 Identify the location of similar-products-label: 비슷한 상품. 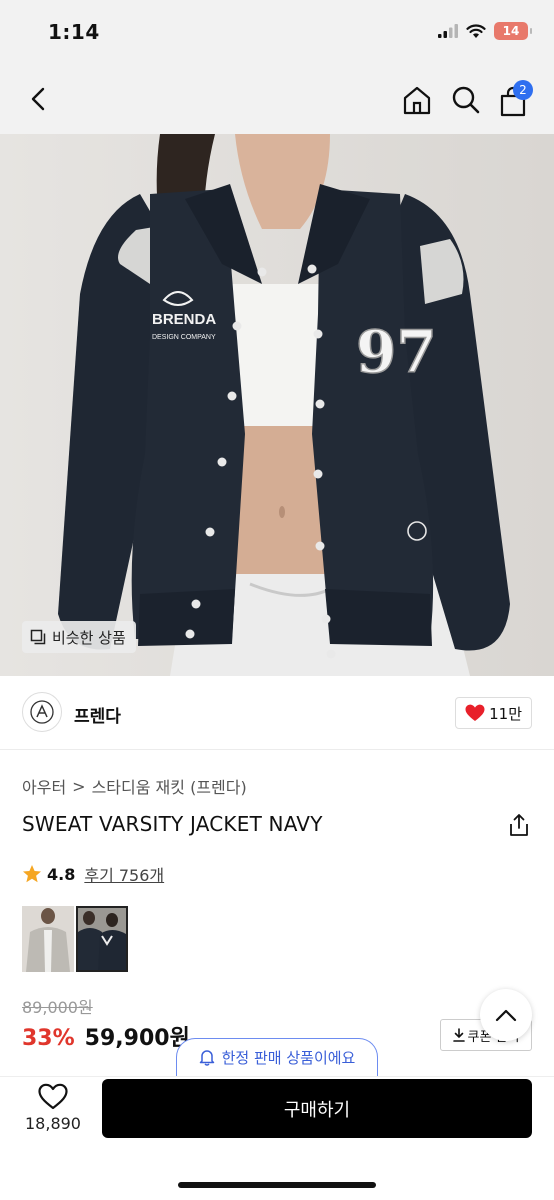
(89, 637).